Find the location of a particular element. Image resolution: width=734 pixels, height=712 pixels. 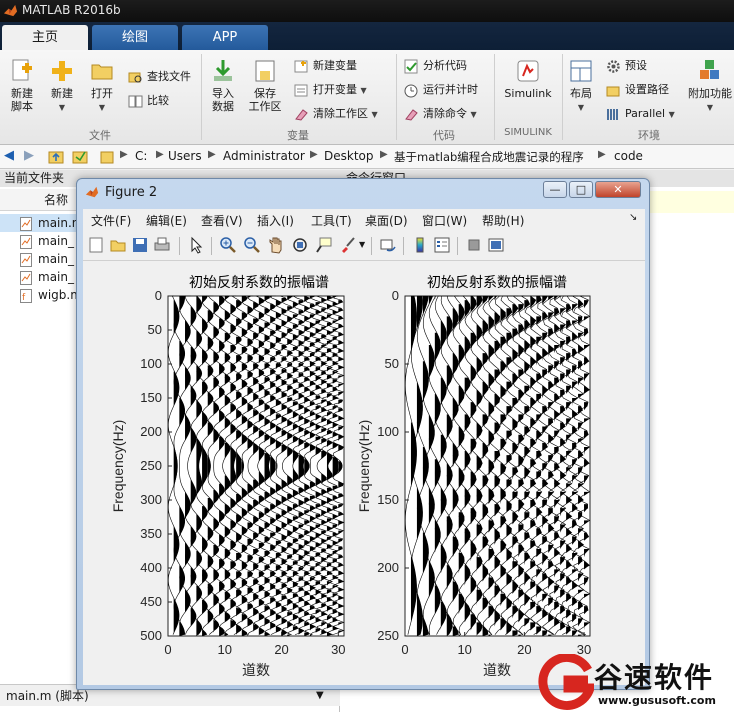

path-segment: Administrator is located at coordinates (264, 156).